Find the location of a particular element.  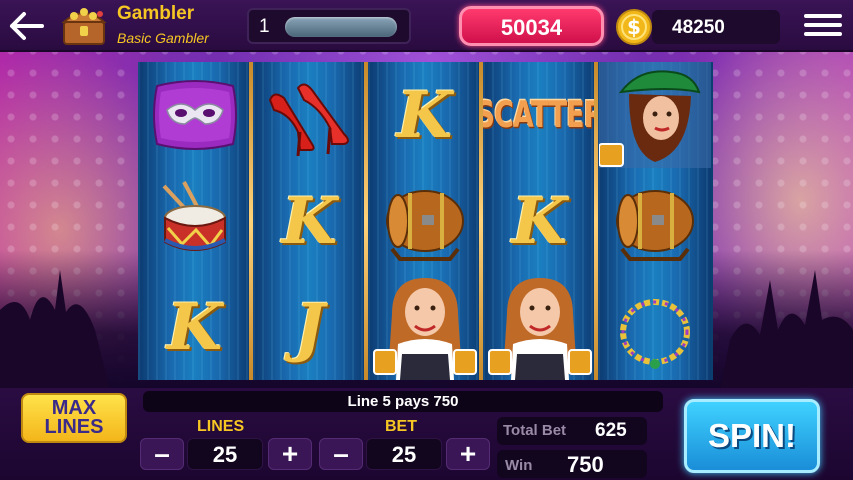

bet-plus-button: + is located at coordinates (468, 454).